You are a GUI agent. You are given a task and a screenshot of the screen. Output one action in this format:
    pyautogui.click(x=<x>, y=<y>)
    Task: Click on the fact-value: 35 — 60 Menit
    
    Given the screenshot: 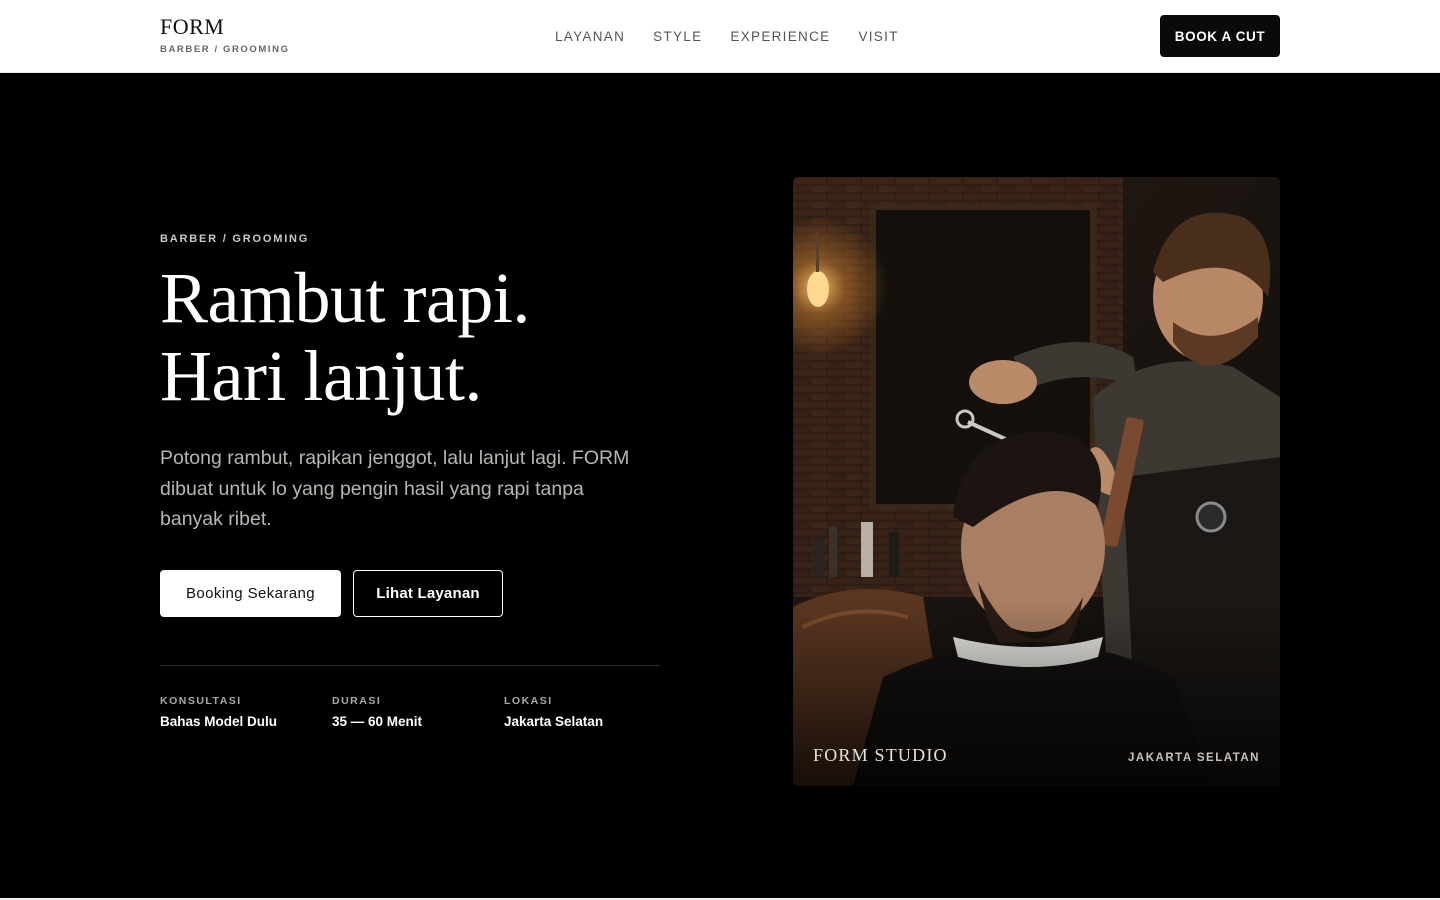 What is the action you would take?
    pyautogui.click(x=377, y=721)
    